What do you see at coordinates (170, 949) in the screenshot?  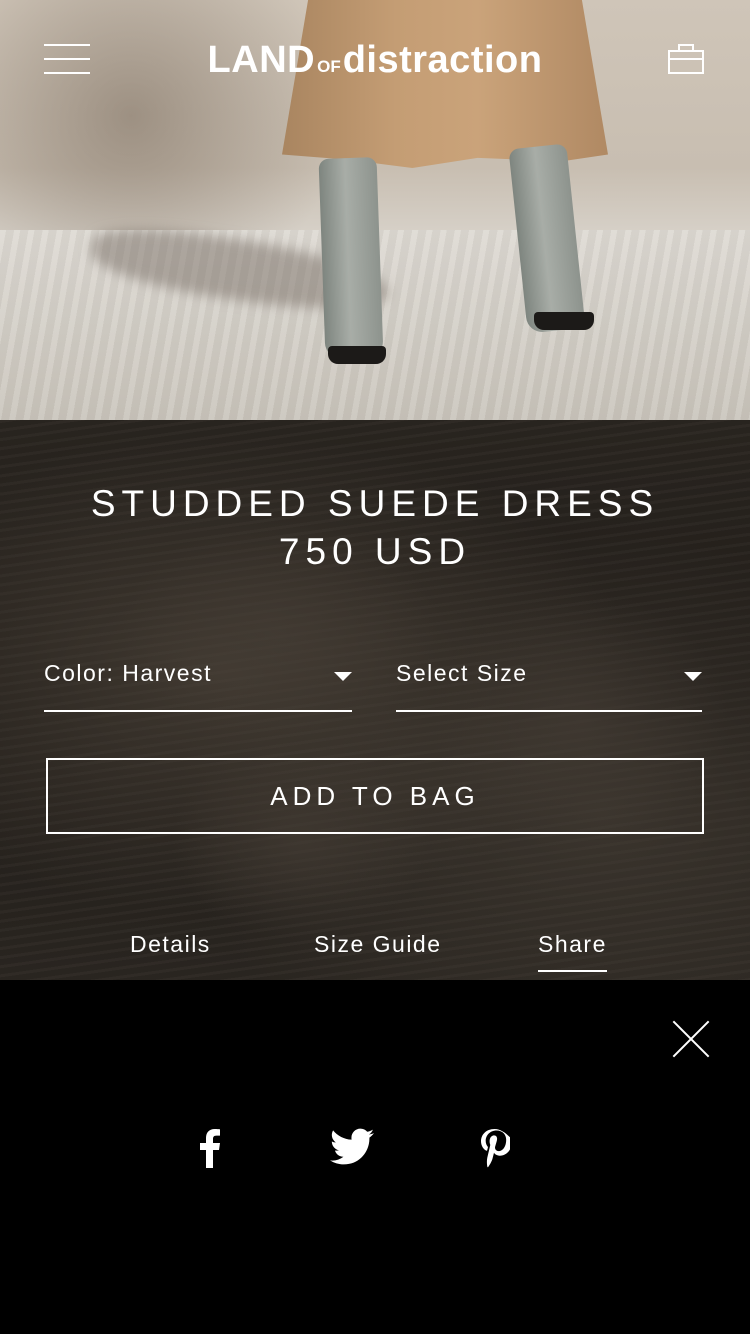 I see `tab-details: Details` at bounding box center [170, 949].